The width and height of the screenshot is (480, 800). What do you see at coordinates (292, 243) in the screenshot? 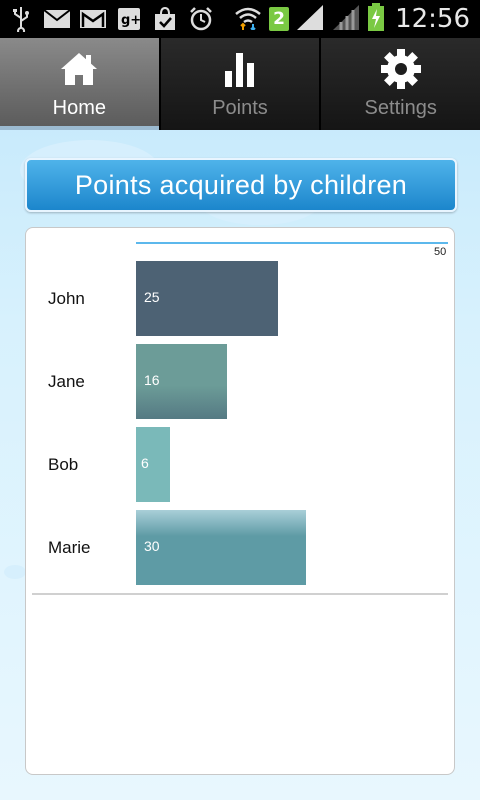
I see `chart-axis-top` at bounding box center [292, 243].